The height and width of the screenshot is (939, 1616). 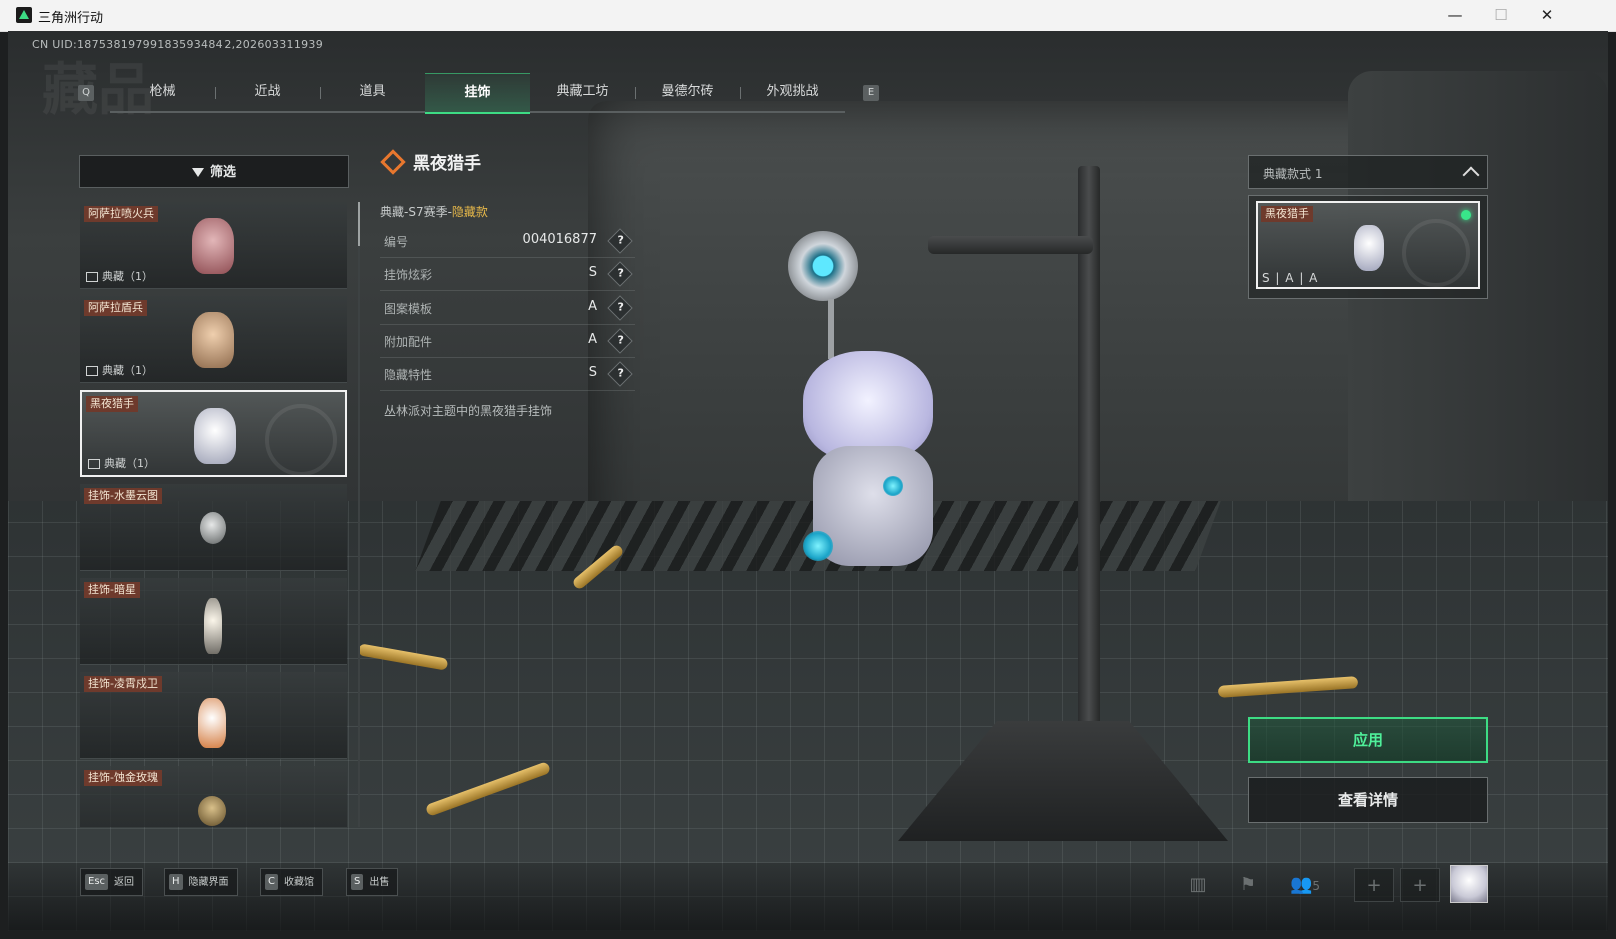 What do you see at coordinates (123, 778) in the screenshot?
I see `item-name-tag: 挂饰-蚀金玫瑰` at bounding box center [123, 778].